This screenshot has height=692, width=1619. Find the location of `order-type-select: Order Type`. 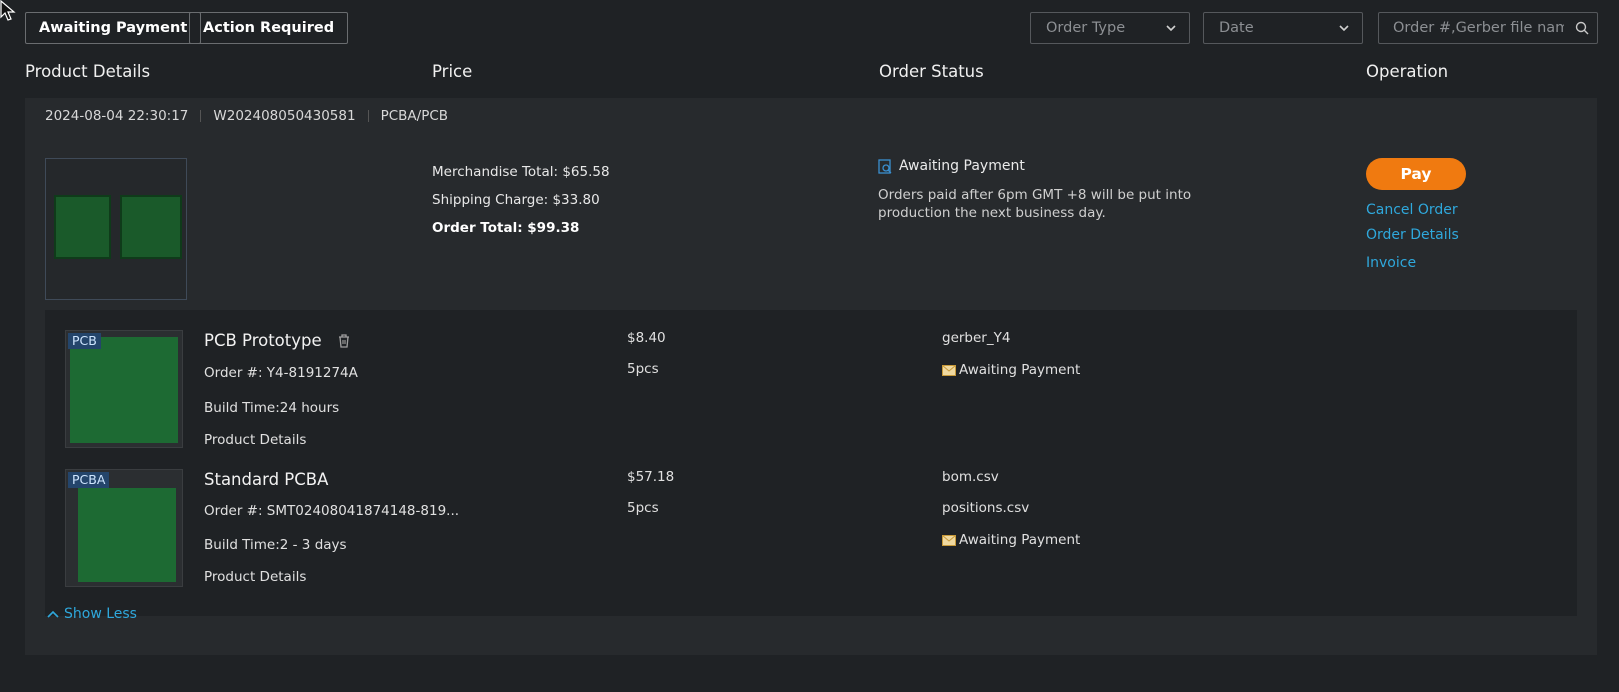

order-type-select: Order Type is located at coordinates (1110, 28).